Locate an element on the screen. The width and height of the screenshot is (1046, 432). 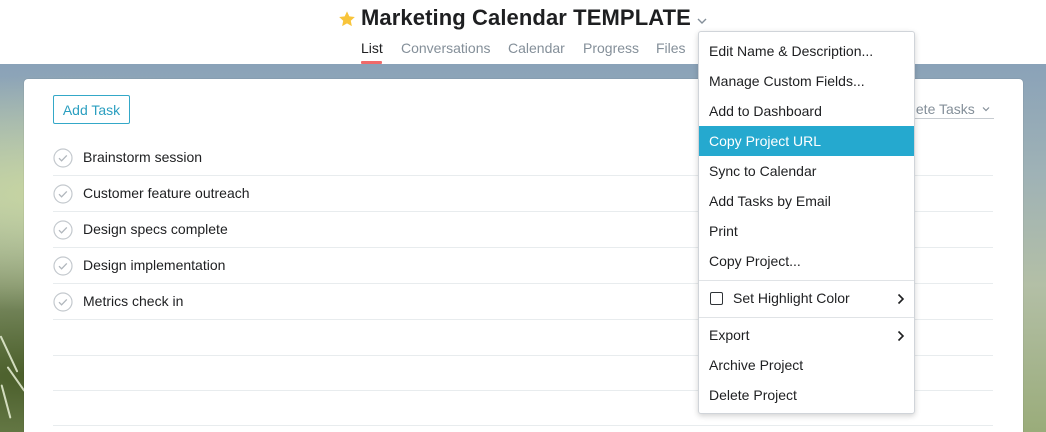
menu-item-copy-project-url: Copy Project URL is located at coordinates (806, 141).